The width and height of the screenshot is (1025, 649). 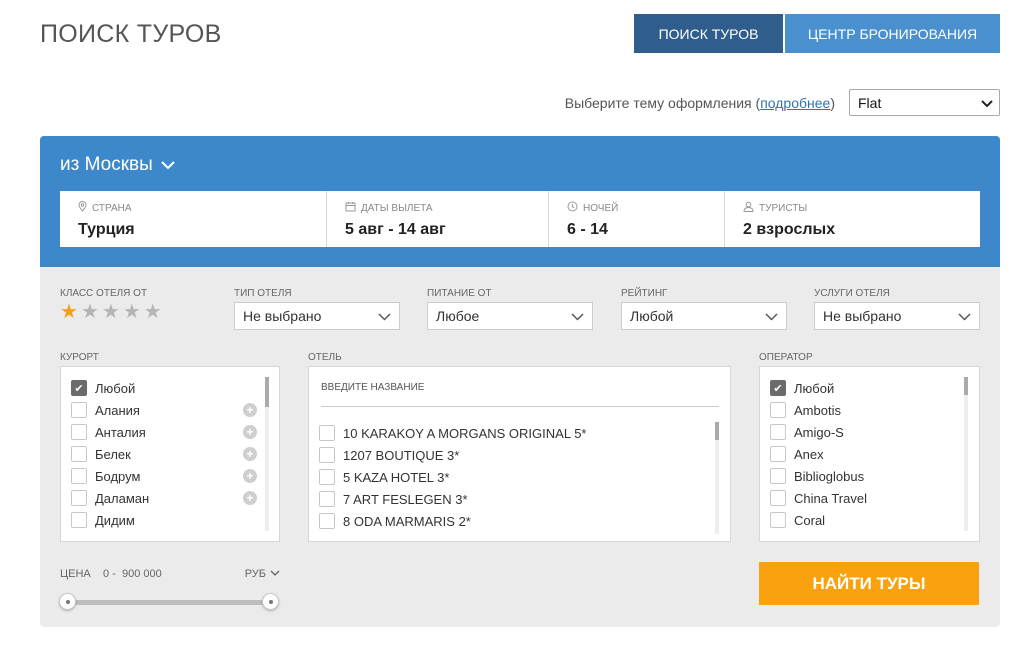 What do you see at coordinates (317, 316) in the screenshot?
I see `hotel-type-dropdown: Не выбрано` at bounding box center [317, 316].